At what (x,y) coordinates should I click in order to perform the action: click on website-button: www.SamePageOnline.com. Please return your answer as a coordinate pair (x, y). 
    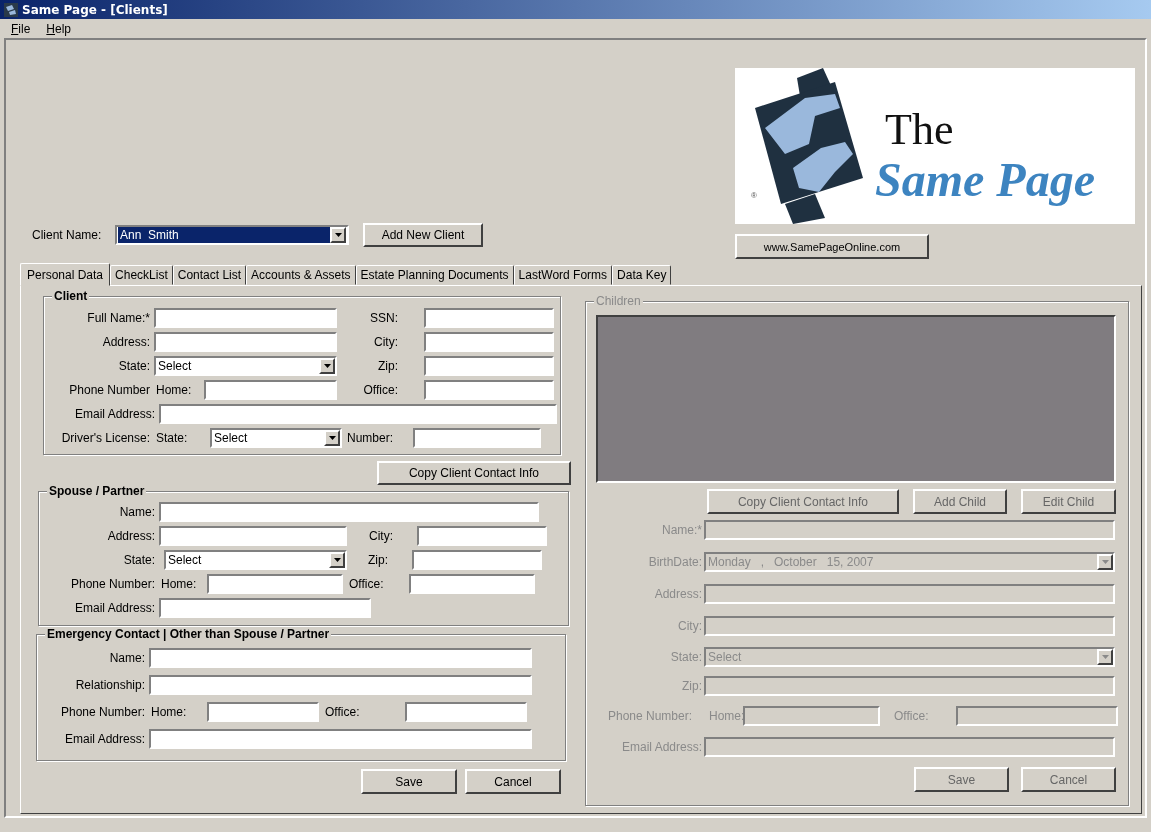
    Looking at the image, I should click on (832, 246).